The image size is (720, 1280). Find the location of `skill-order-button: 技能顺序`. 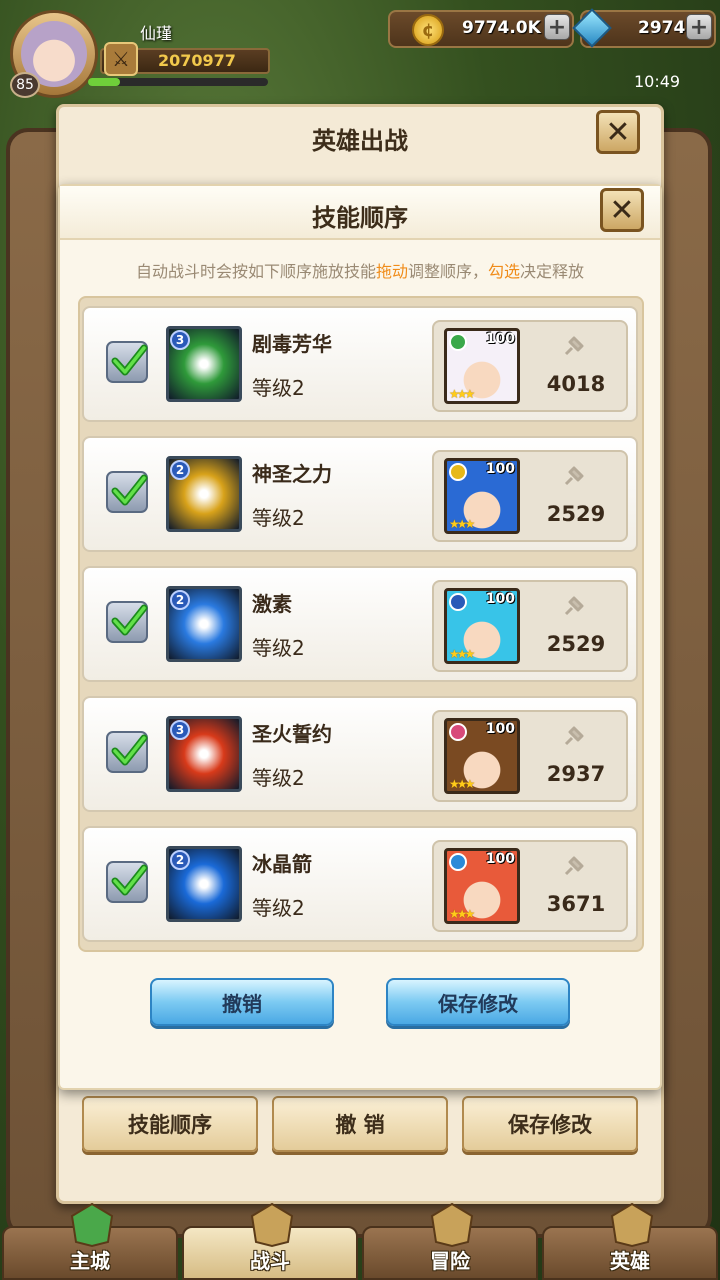

skill-order-button: 技能顺序 is located at coordinates (170, 1124).